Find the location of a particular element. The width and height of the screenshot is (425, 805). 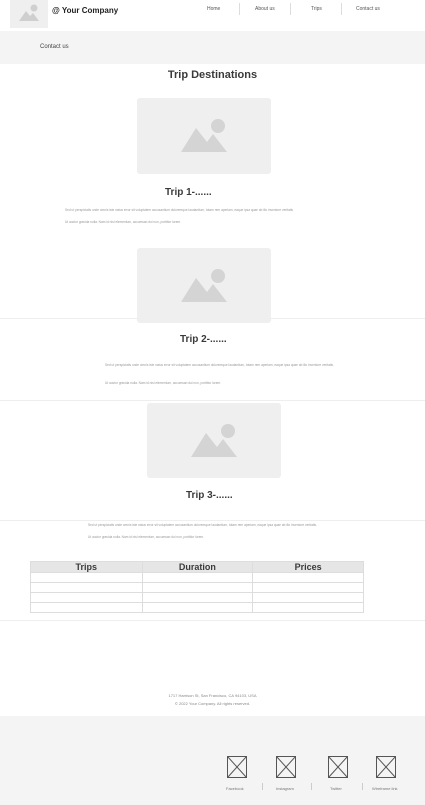

table-header-trips: Trips is located at coordinates (86, 567).